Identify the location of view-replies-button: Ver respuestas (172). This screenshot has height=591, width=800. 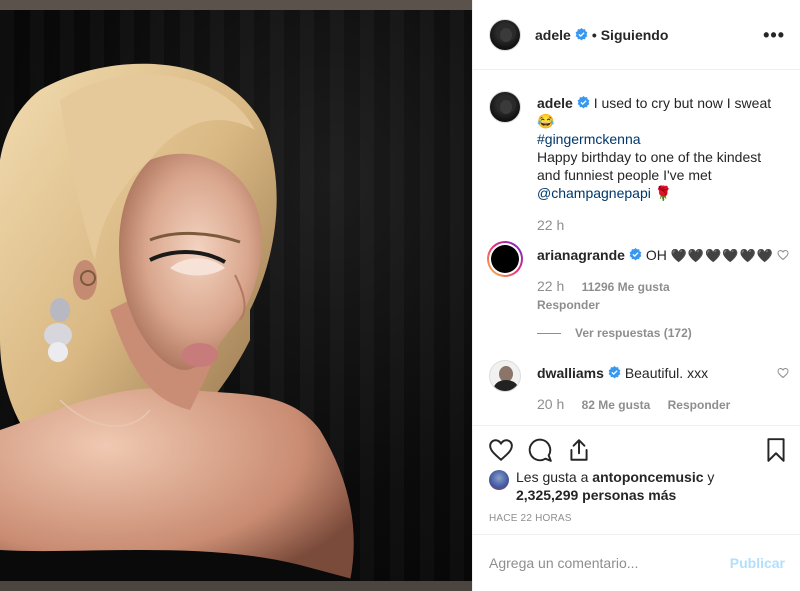
(637, 333).